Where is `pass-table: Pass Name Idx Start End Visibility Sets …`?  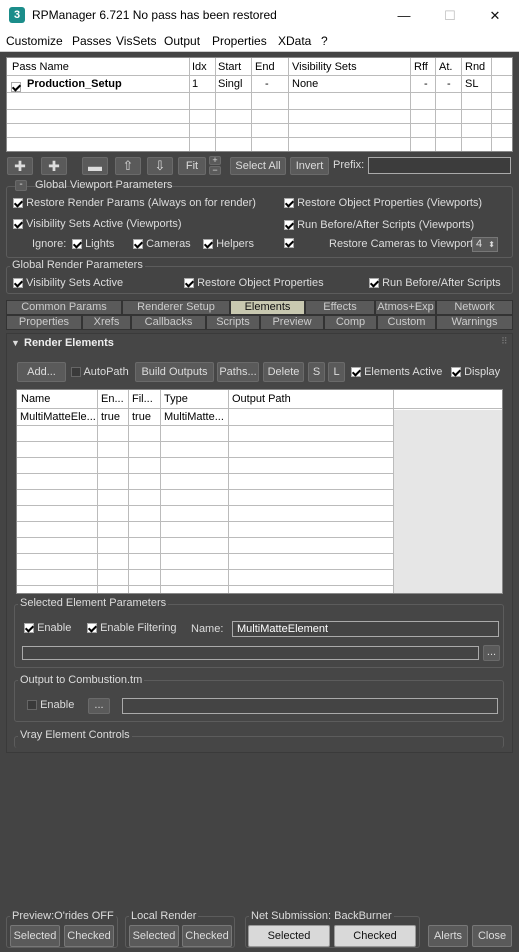
pass-table: Pass Name Idx Start End Visibility Sets … is located at coordinates (259, 104).